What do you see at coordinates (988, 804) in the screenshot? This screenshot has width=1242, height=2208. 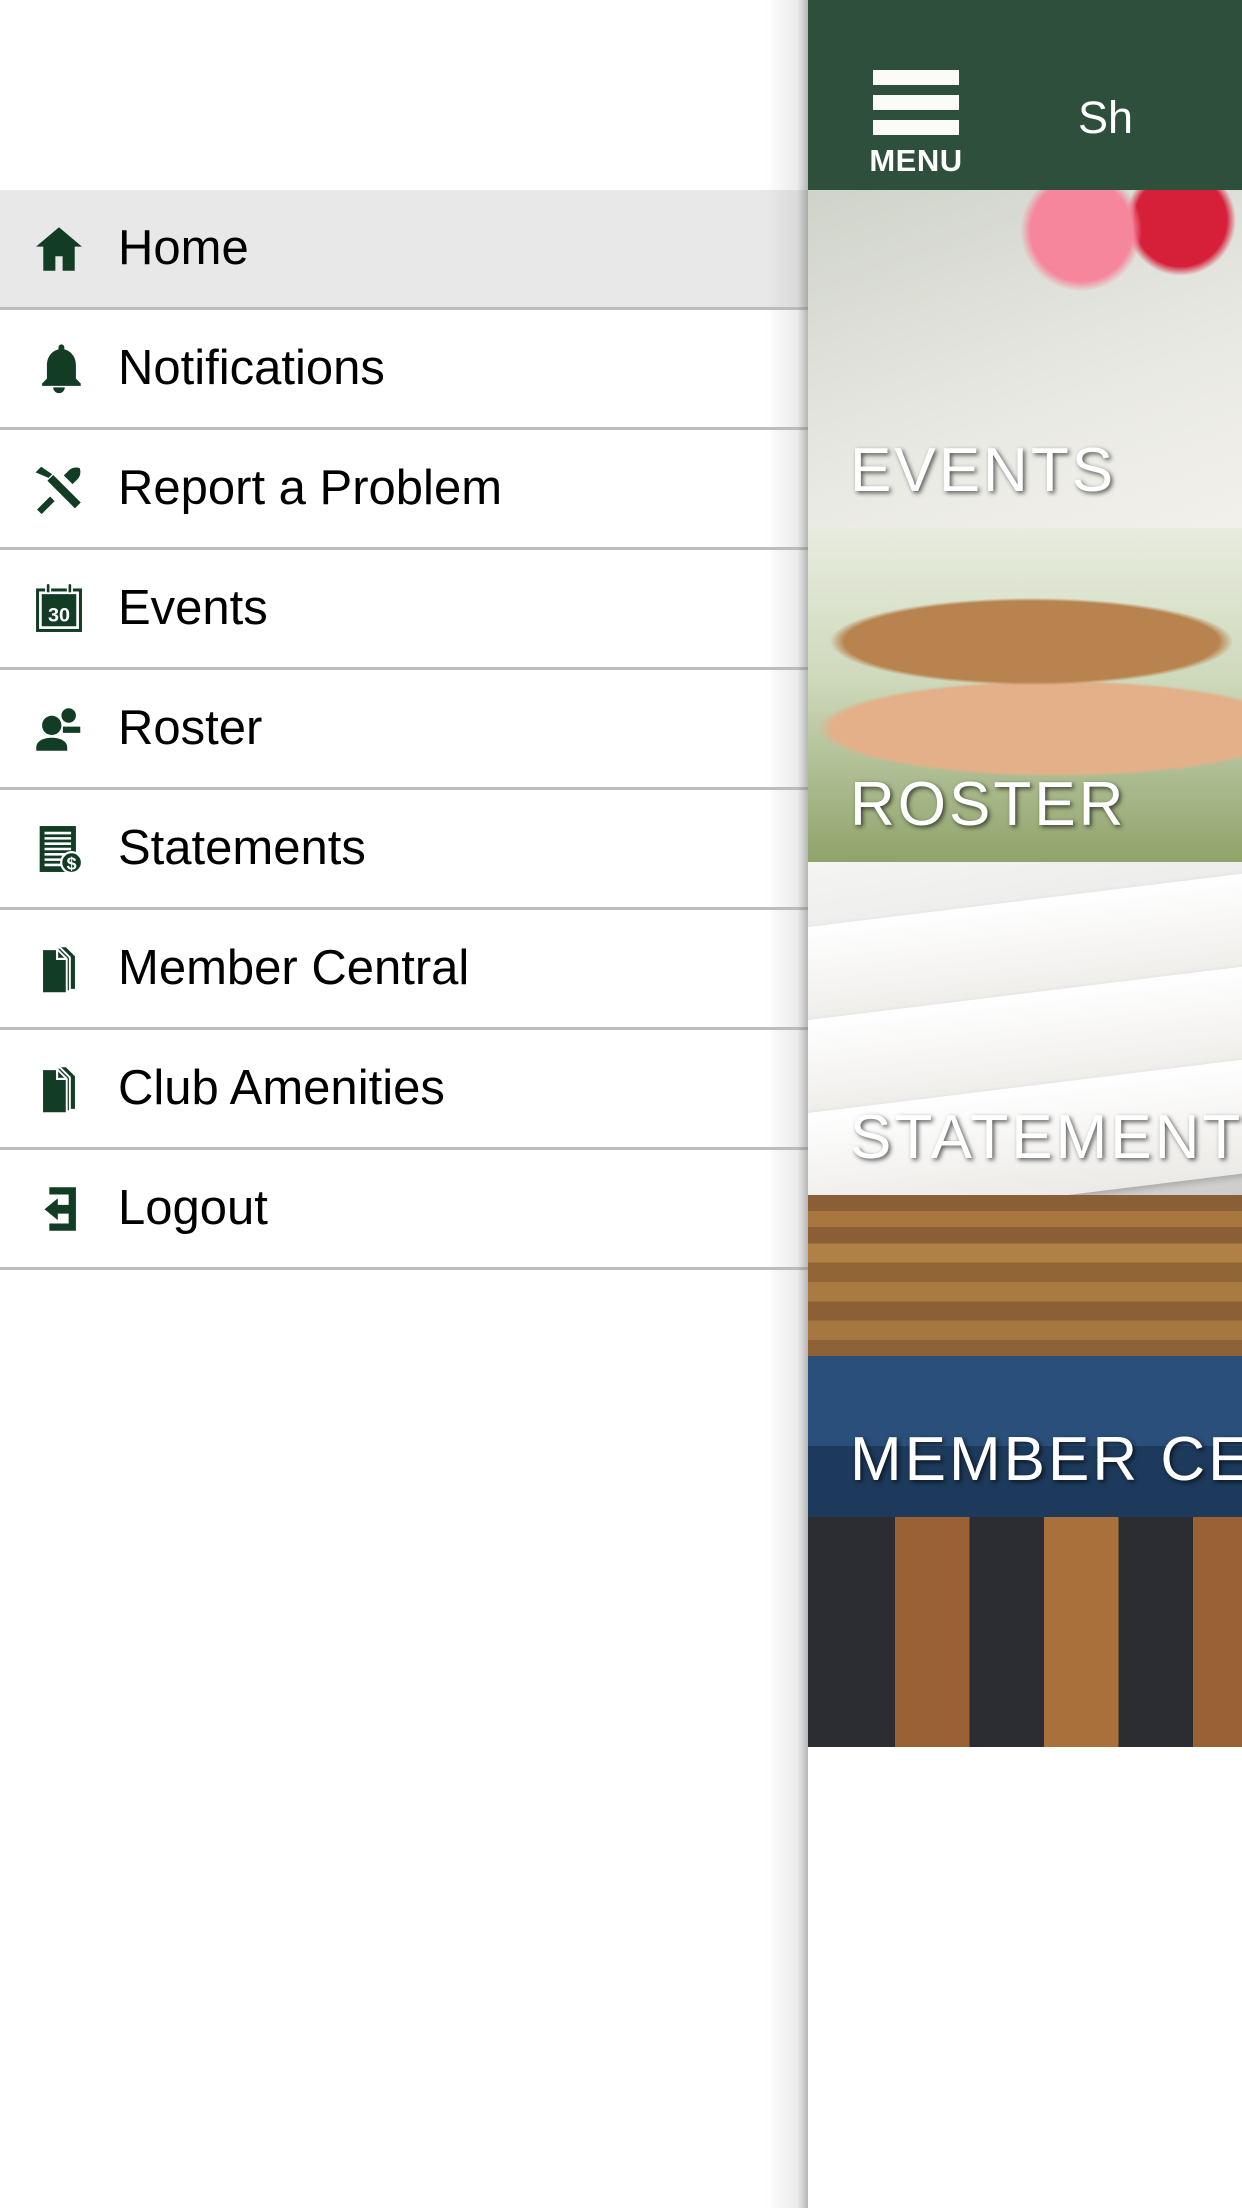 I see `tile-label: ROSTER` at bounding box center [988, 804].